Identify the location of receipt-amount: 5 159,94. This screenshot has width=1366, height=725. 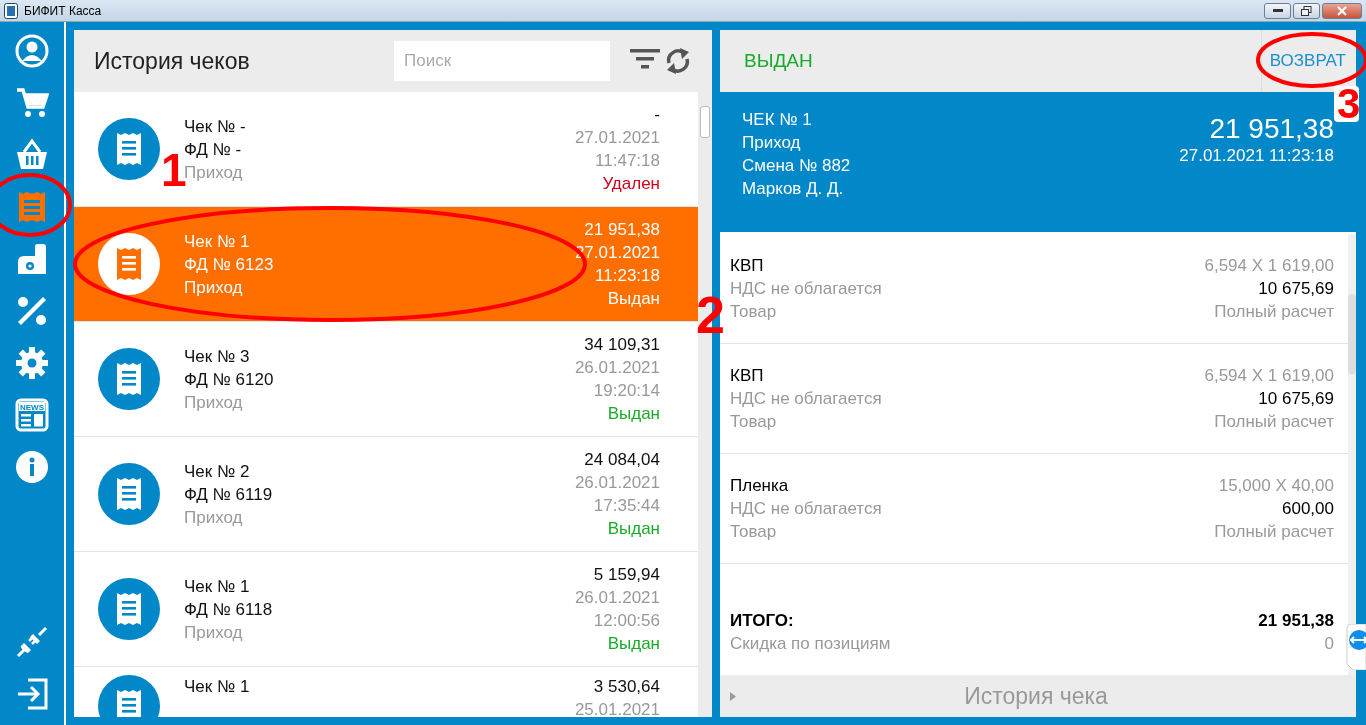
(626, 575).